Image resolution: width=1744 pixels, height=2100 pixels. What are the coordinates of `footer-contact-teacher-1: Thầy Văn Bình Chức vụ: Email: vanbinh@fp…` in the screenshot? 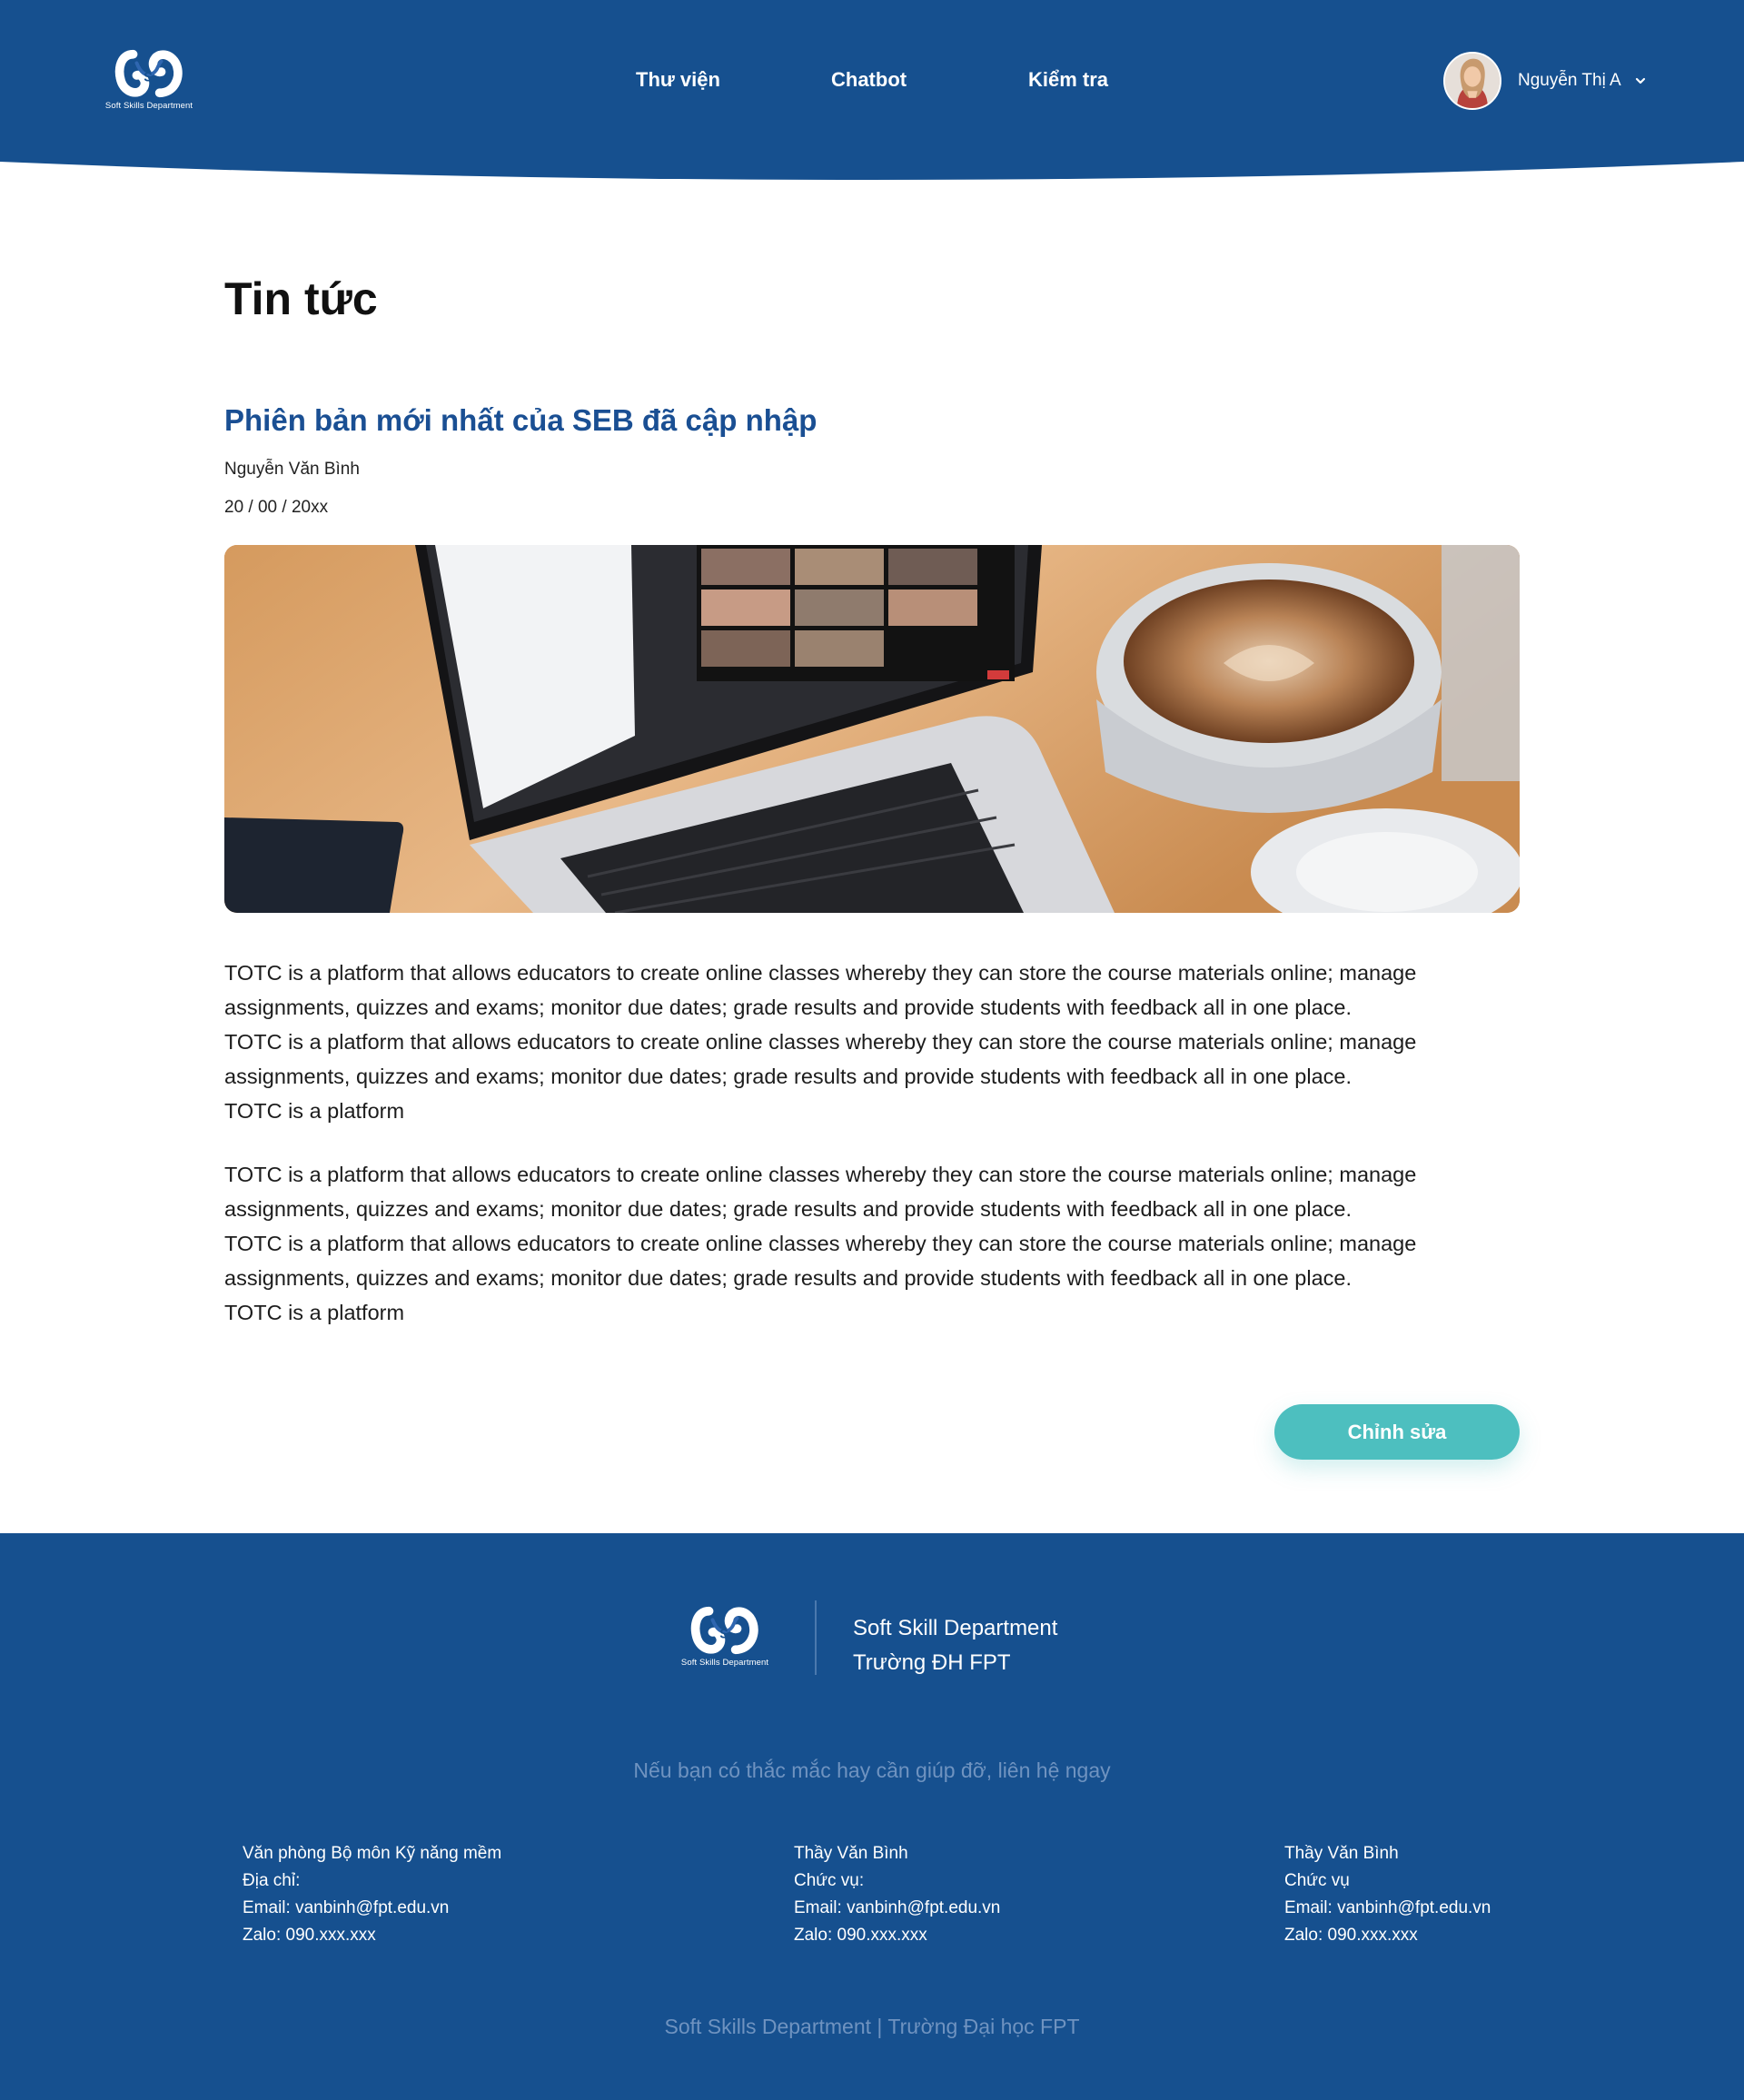 It's located at (897, 1894).